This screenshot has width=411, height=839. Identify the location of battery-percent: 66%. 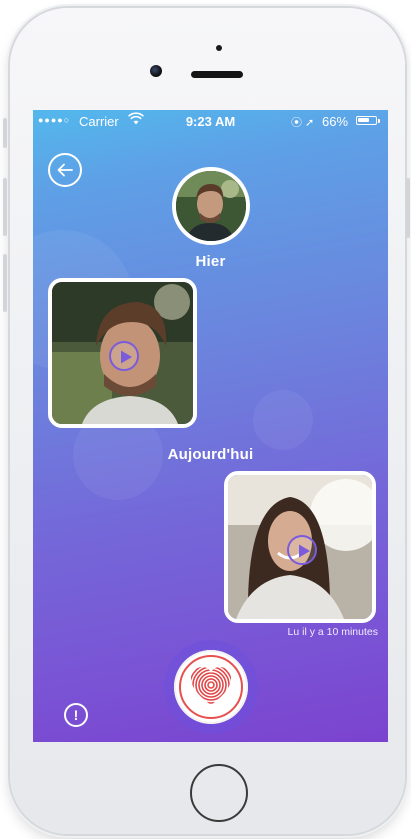
(335, 121).